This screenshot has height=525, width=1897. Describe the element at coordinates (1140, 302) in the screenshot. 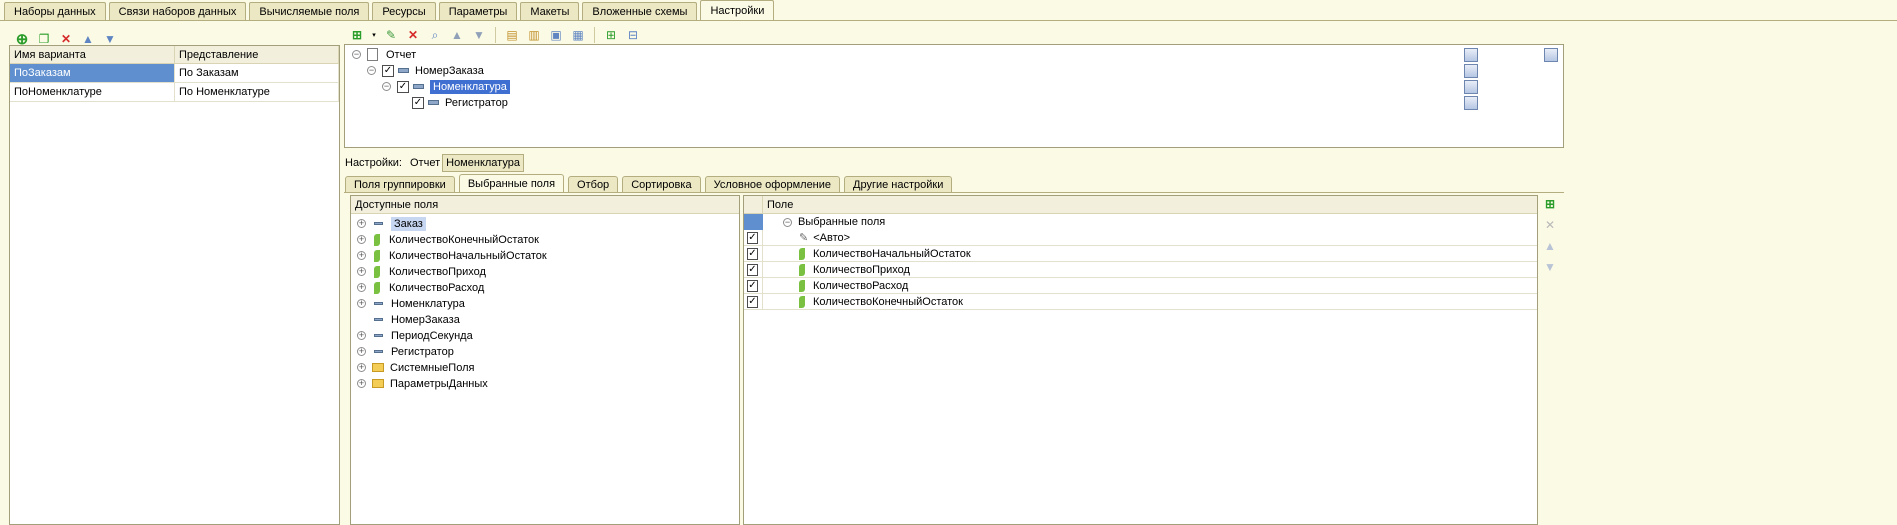

I see `table-row: ✓ КоличествоКонечныйОстаток` at that location.